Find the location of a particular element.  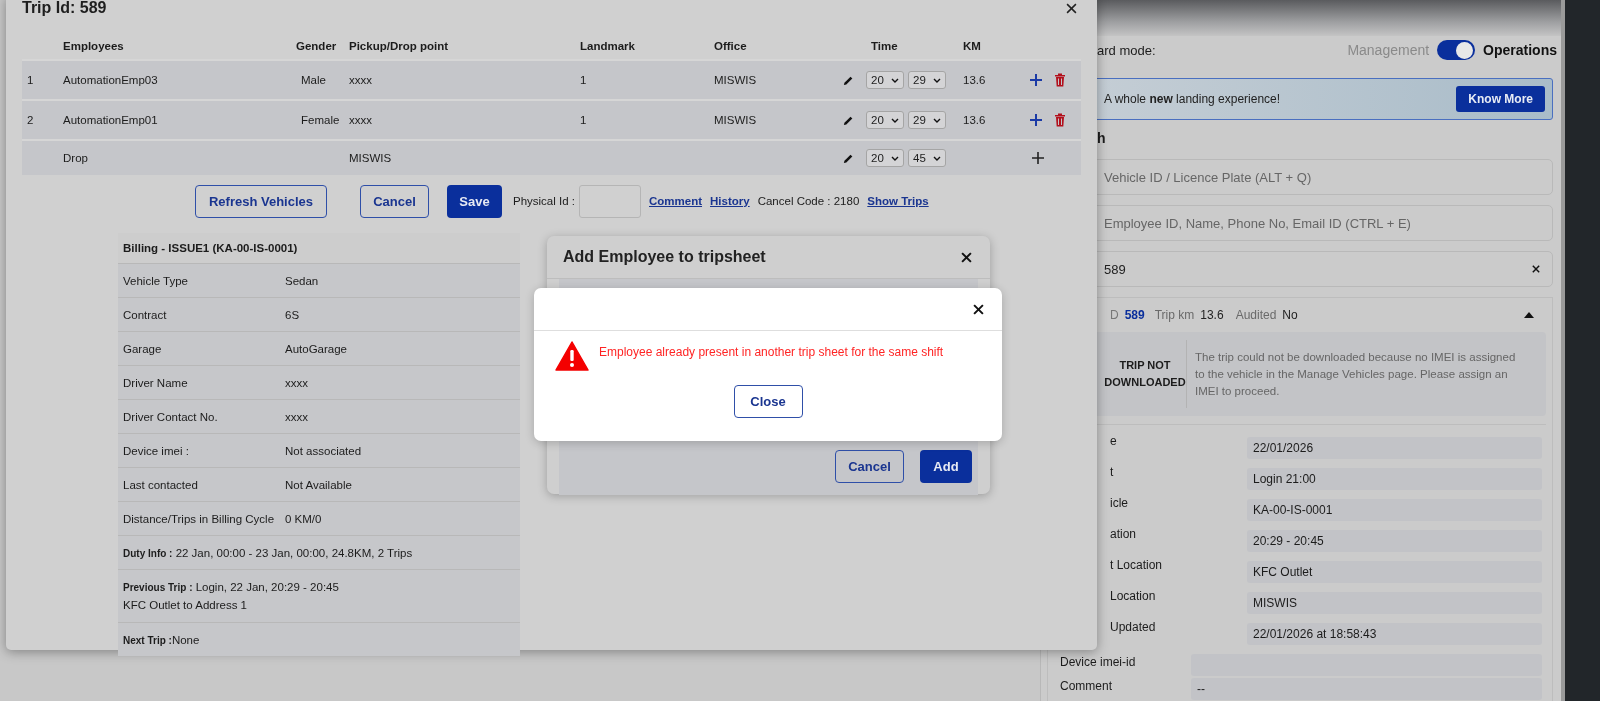

warning-icon is located at coordinates (572, 356).